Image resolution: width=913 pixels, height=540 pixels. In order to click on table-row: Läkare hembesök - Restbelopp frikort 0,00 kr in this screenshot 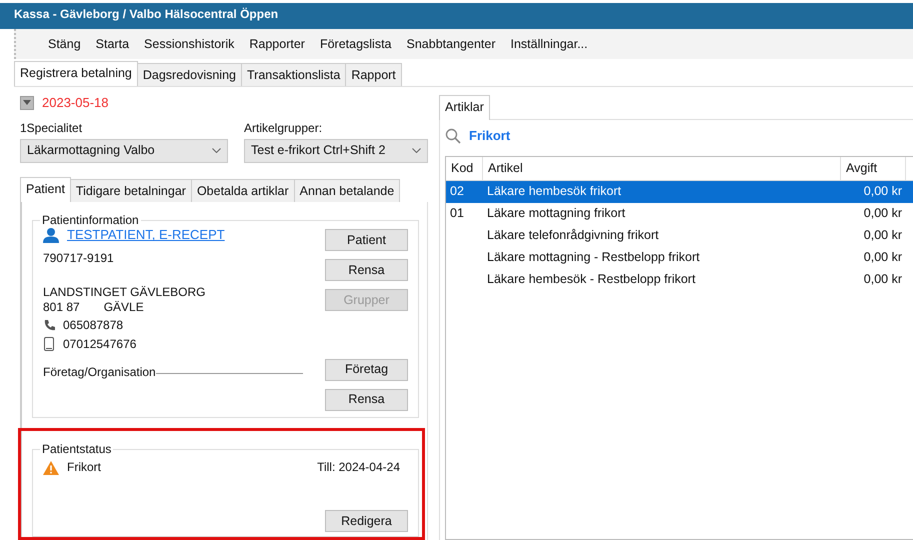, I will do `click(679, 280)`.